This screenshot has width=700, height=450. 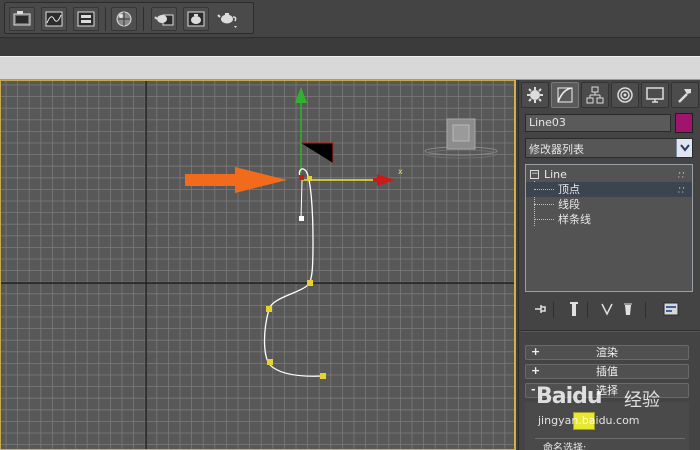 What do you see at coordinates (349, 136) in the screenshot?
I see `transform-gizmo: x` at bounding box center [349, 136].